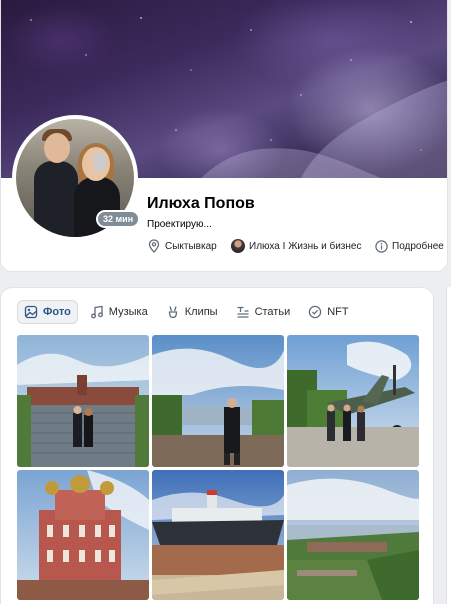  I want to click on tab-music: Музыка, so click(119, 312).